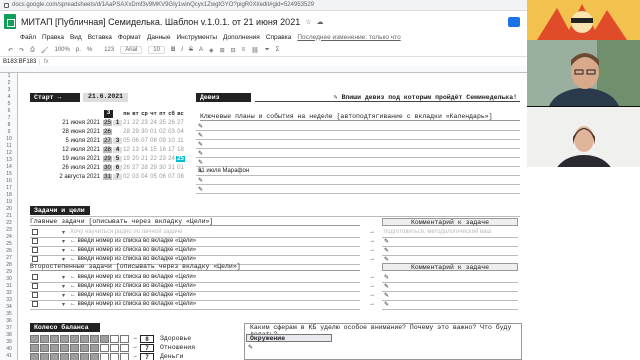 The image size is (640, 360). Describe the element at coordinates (223, 171) in the screenshot. I see `event-note: 31 июля Марафон` at that location.